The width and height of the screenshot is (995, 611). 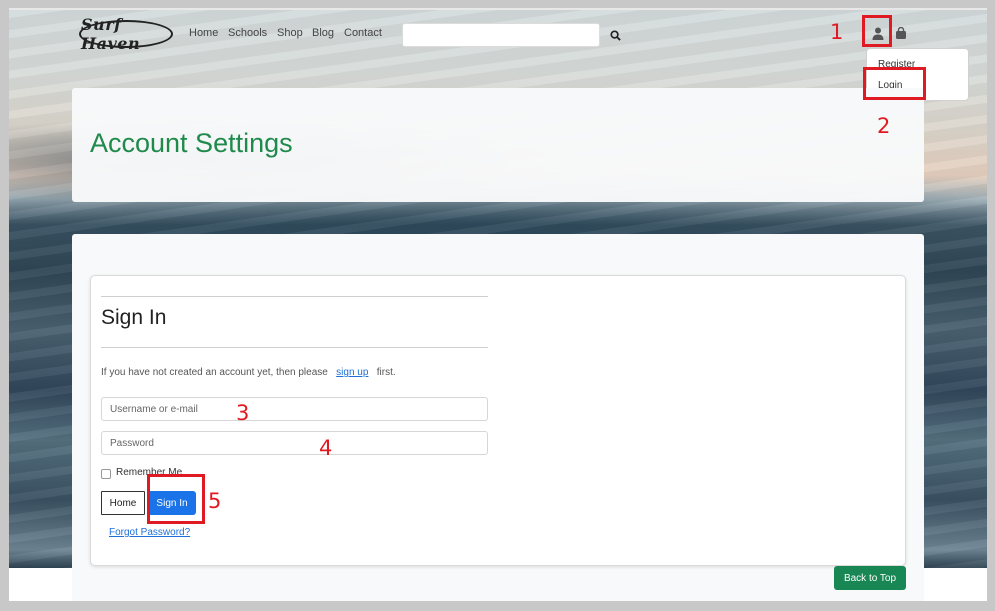 I want to click on annotation-box-signin, so click(x=176, y=499).